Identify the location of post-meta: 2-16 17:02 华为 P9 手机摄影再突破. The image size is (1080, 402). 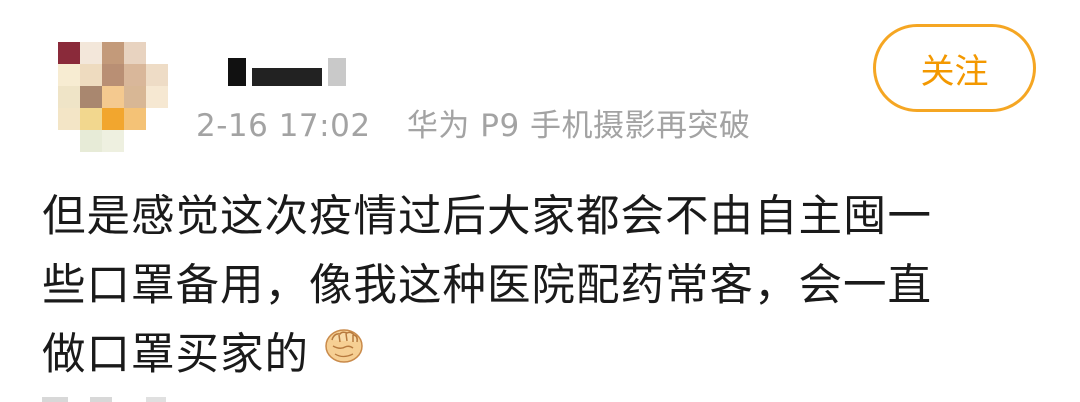
(473, 122).